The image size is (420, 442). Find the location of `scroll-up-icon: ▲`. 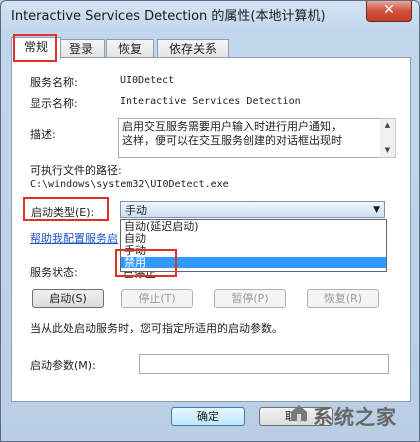

scroll-up-icon: ▲ is located at coordinates (387, 125).